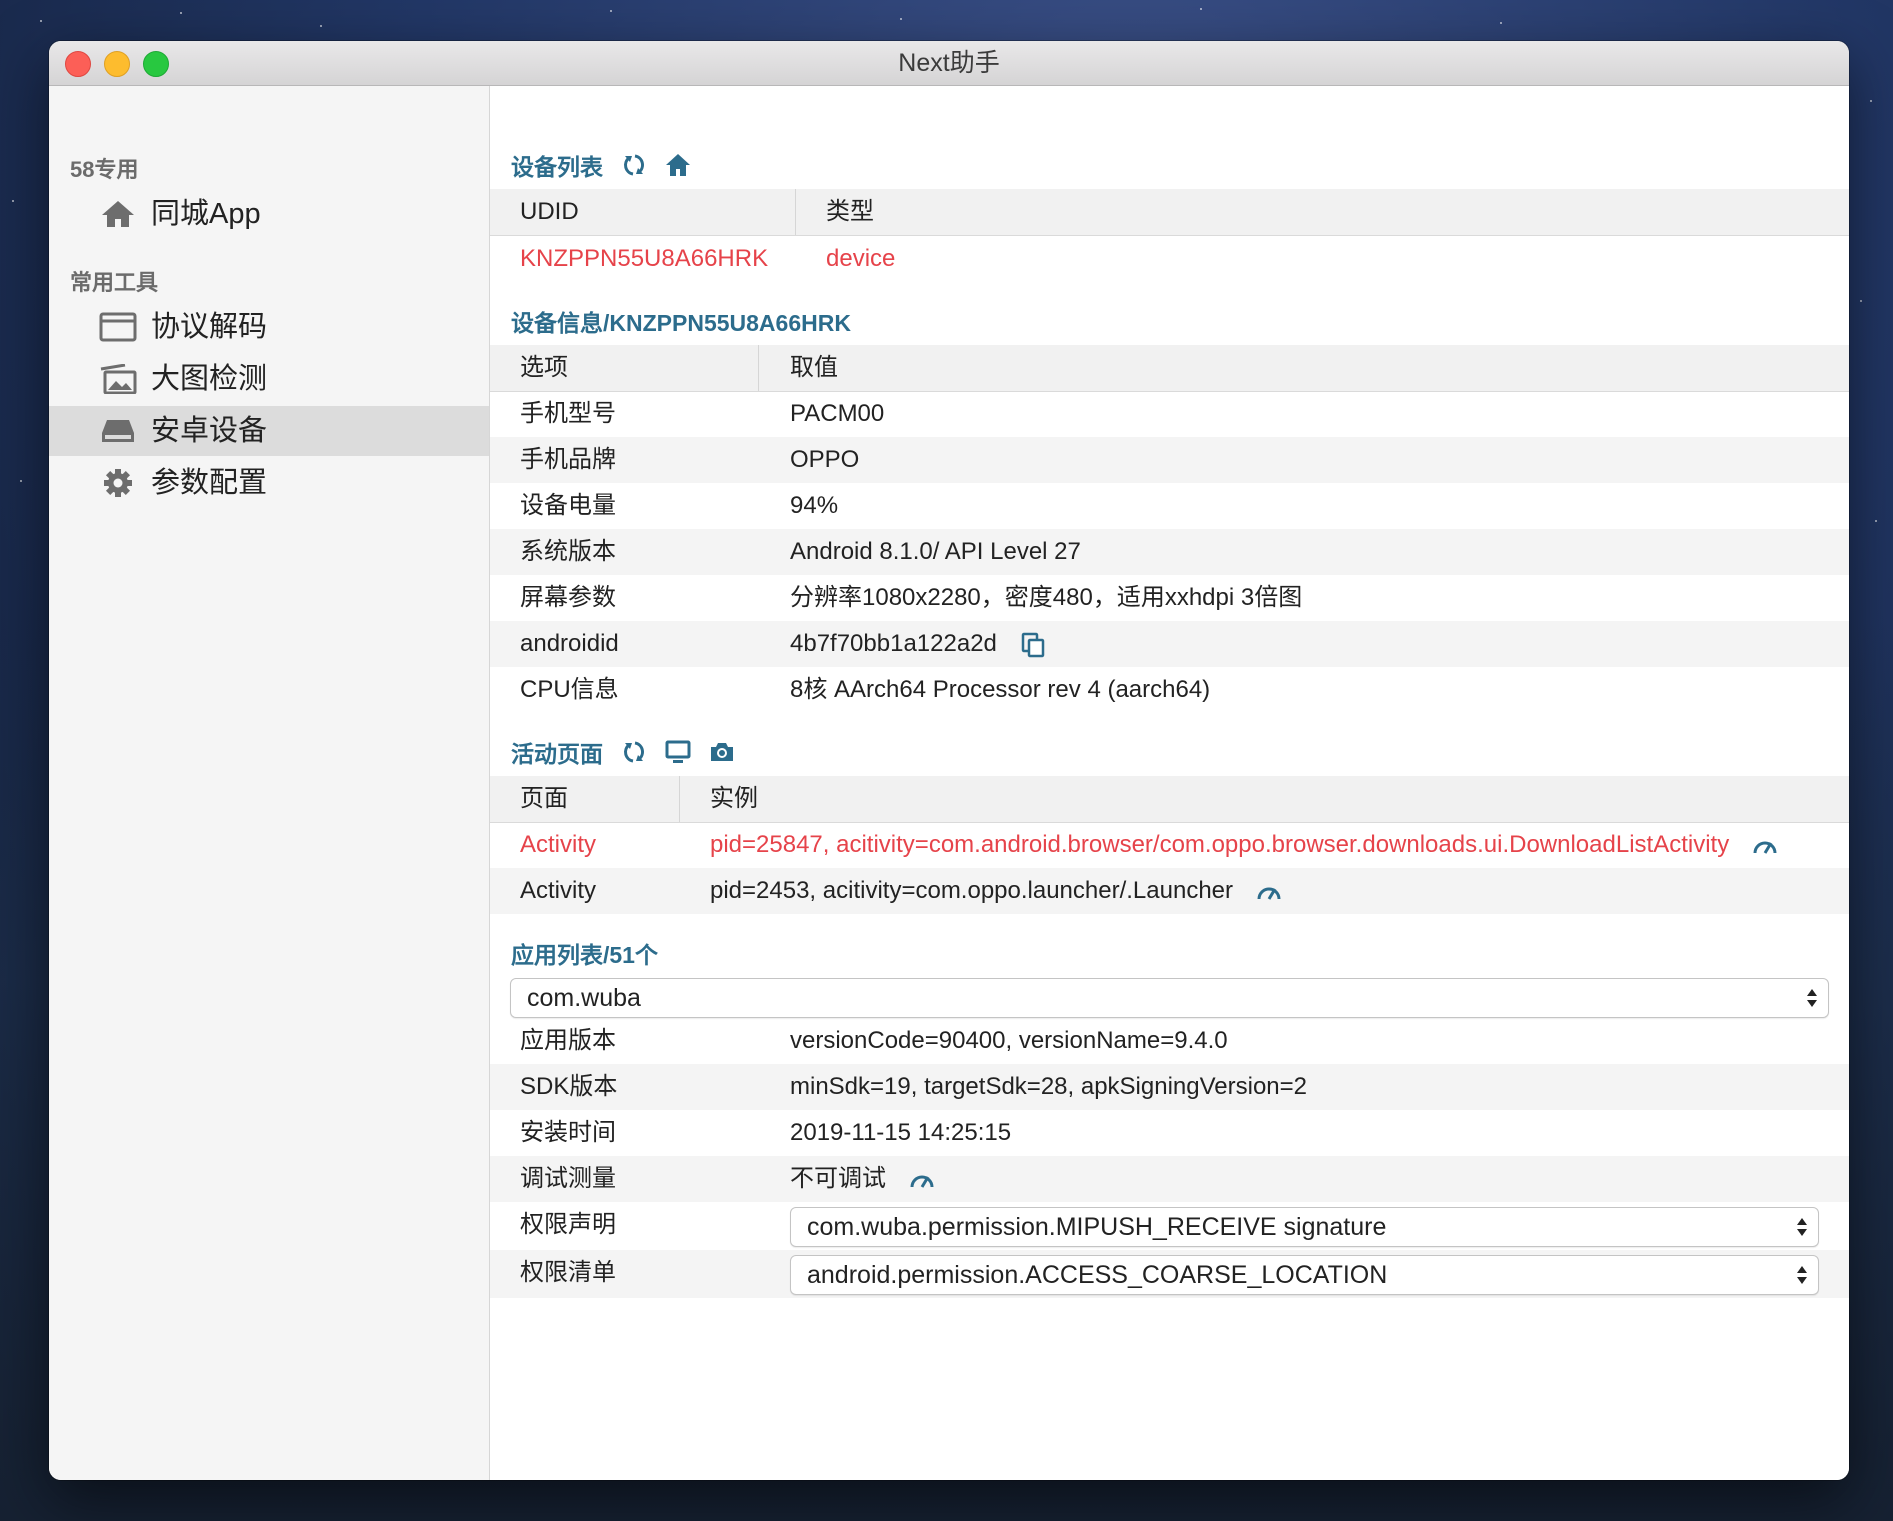 This screenshot has height=1521, width=1893. Describe the element at coordinates (568, 551) in the screenshot. I see `info-key: 系统版本` at that location.